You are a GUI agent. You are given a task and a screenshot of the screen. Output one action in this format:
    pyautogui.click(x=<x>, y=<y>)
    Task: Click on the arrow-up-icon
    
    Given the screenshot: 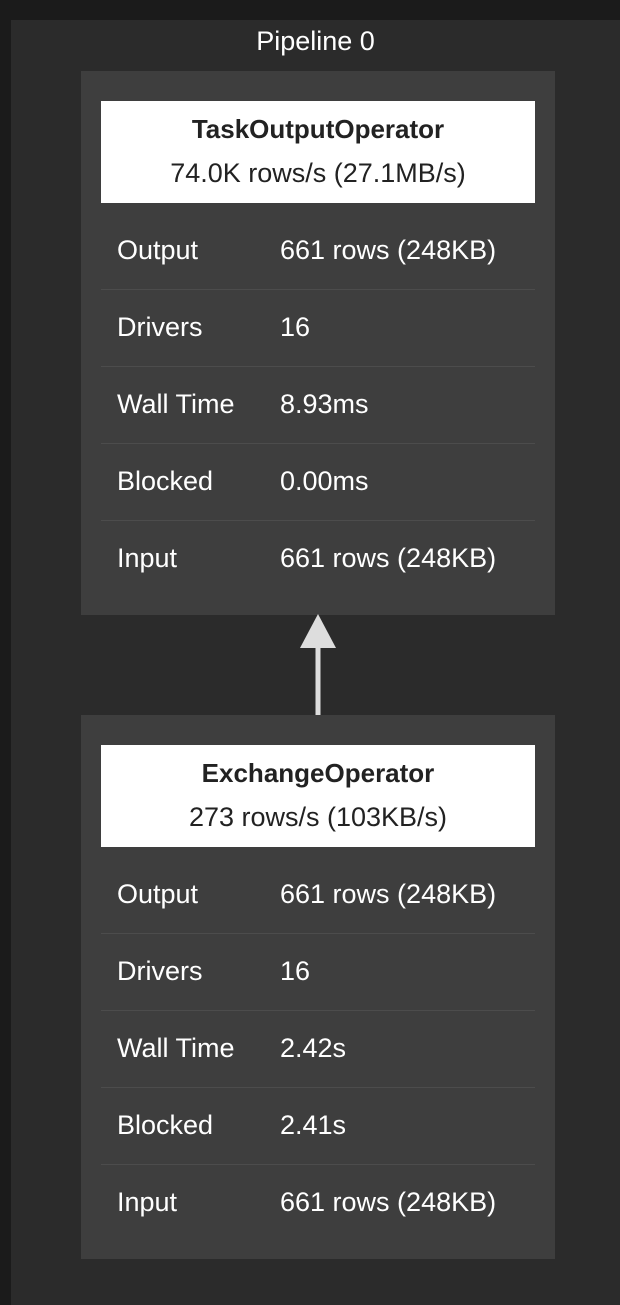 What is the action you would take?
    pyautogui.click(x=318, y=664)
    